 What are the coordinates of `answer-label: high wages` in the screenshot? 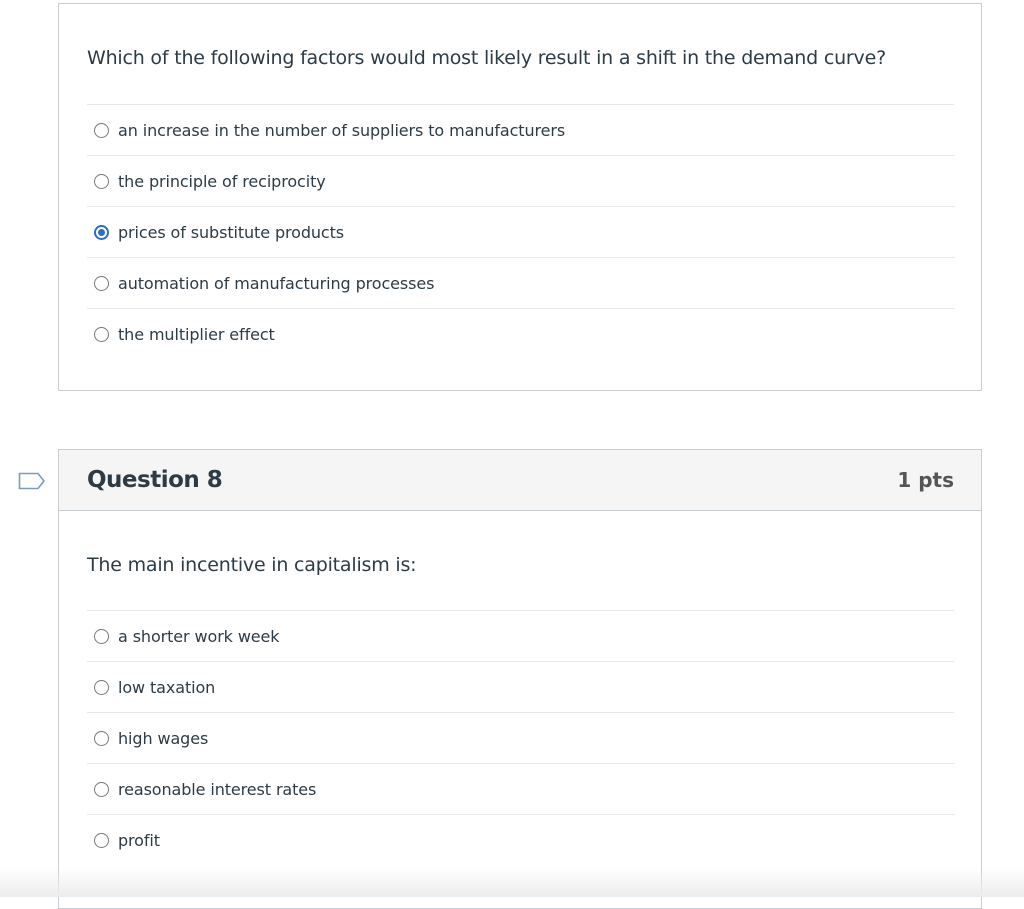 It's located at (163, 738).